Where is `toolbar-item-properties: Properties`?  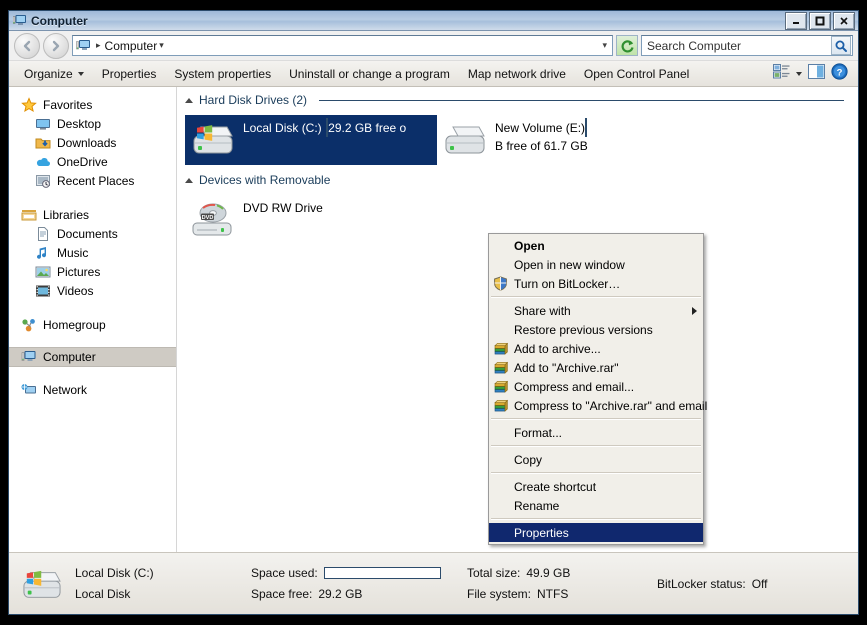
toolbar-item-properties: Properties is located at coordinates (129, 74).